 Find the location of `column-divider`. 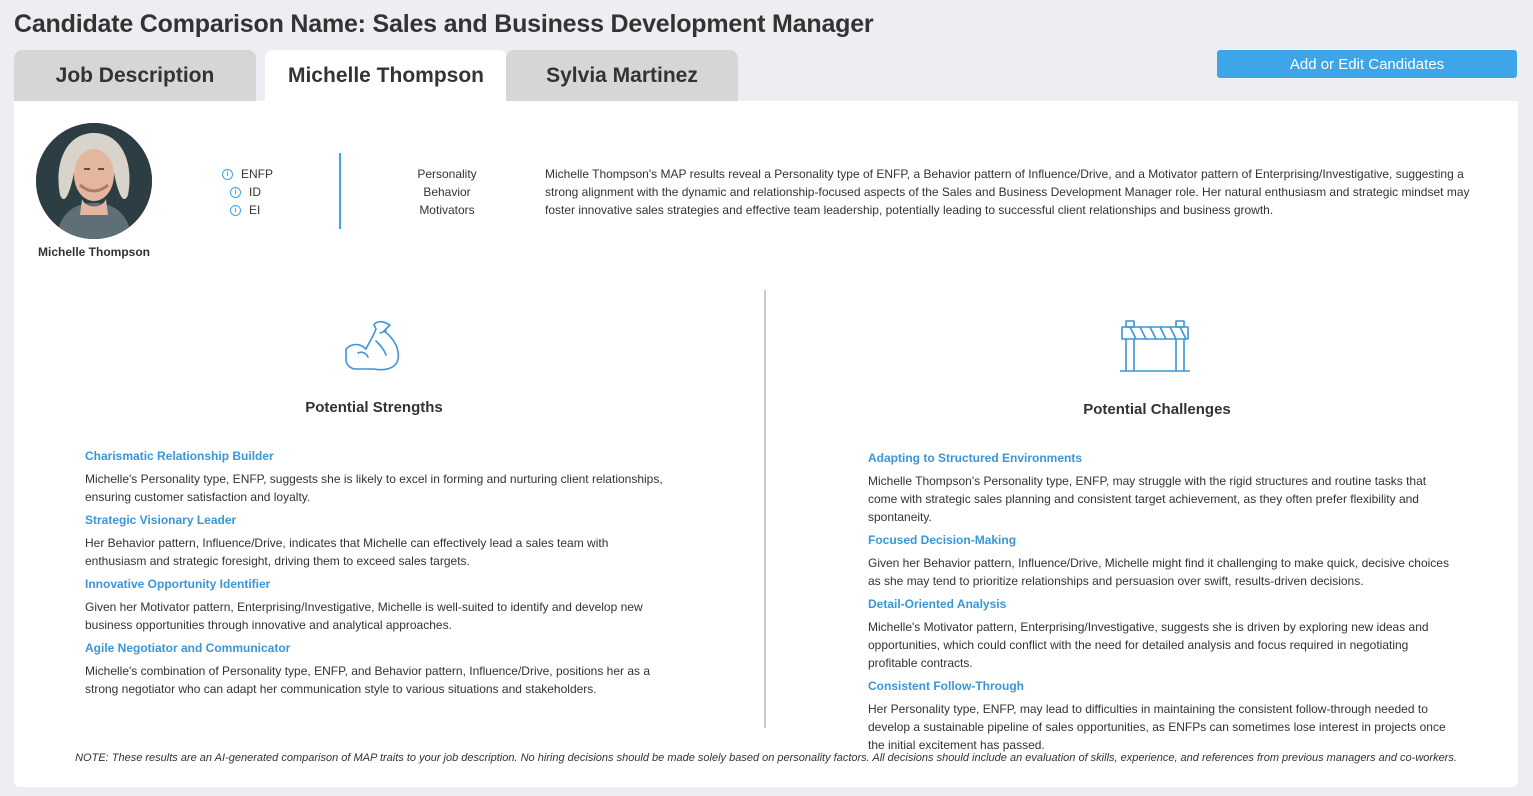

column-divider is located at coordinates (765, 509).